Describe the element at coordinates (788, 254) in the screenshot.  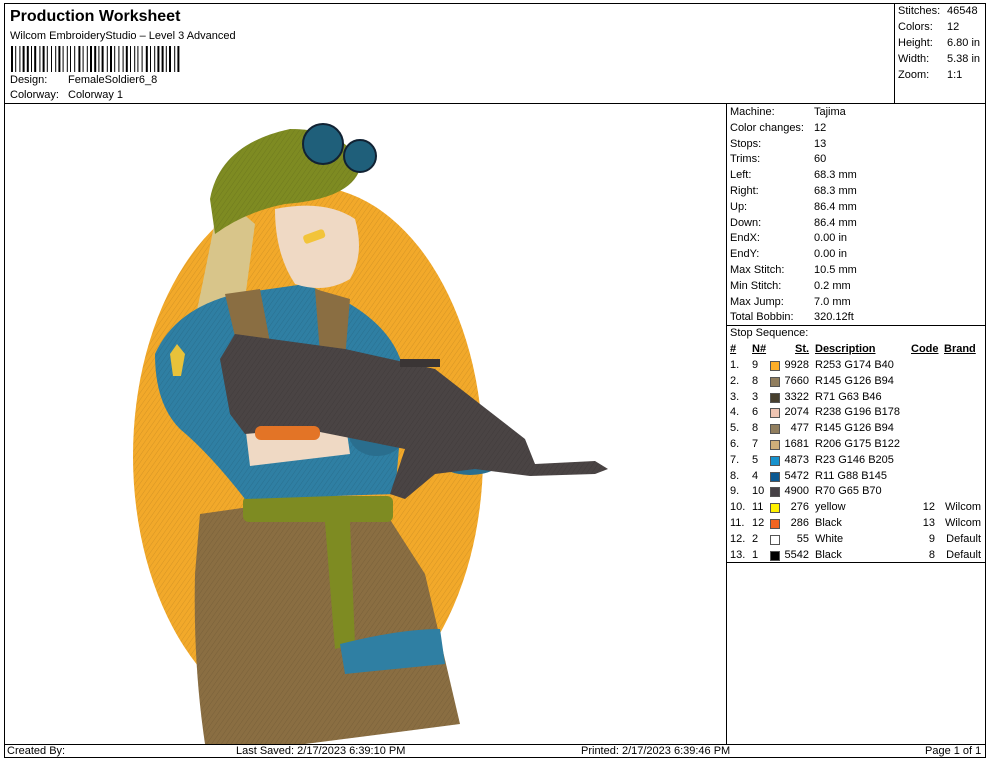
I see `machine-row: EndY: 0.00 in` at that location.